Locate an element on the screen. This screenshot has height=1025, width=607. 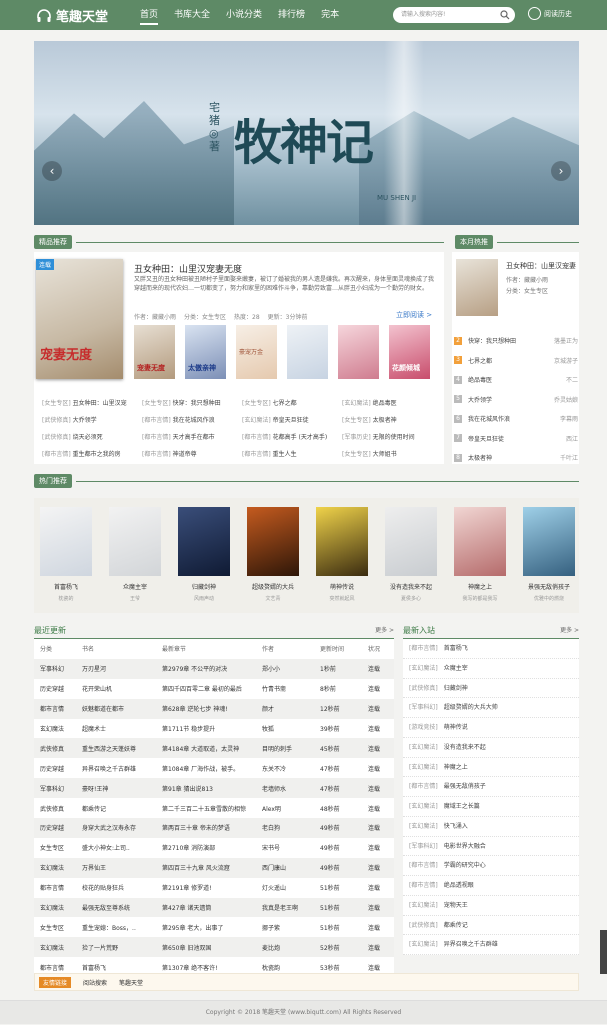
nav-categories: 小说分类 is located at coordinates (244, 15).